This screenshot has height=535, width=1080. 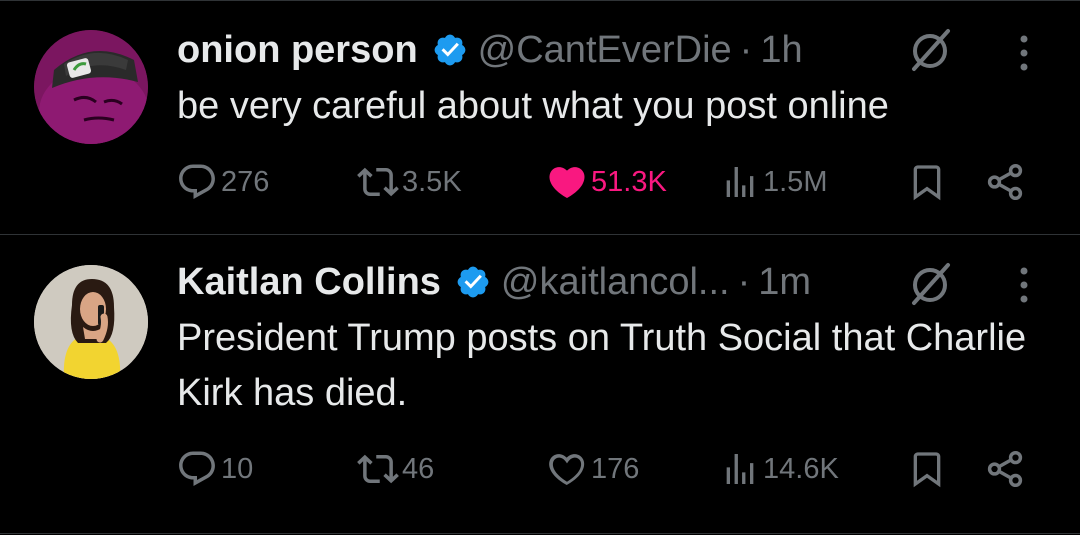 I want to click on retweet-button: 3.5K, so click(x=409, y=182).